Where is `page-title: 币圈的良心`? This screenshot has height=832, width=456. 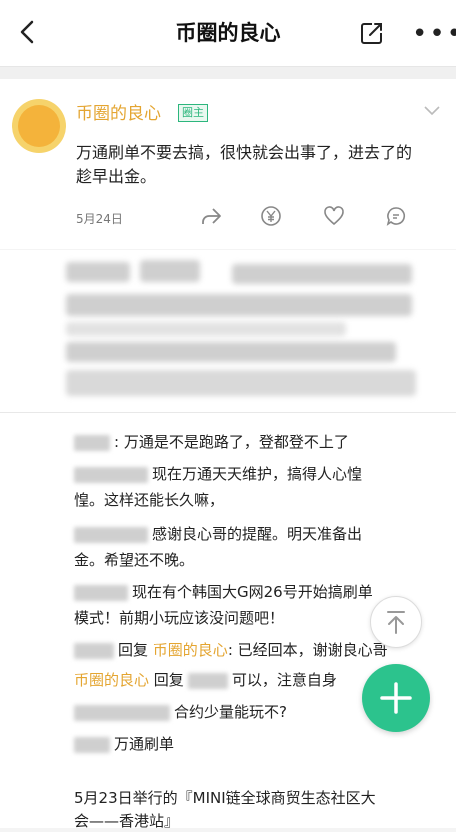
page-title: 币圈的良心 is located at coordinates (228, 33).